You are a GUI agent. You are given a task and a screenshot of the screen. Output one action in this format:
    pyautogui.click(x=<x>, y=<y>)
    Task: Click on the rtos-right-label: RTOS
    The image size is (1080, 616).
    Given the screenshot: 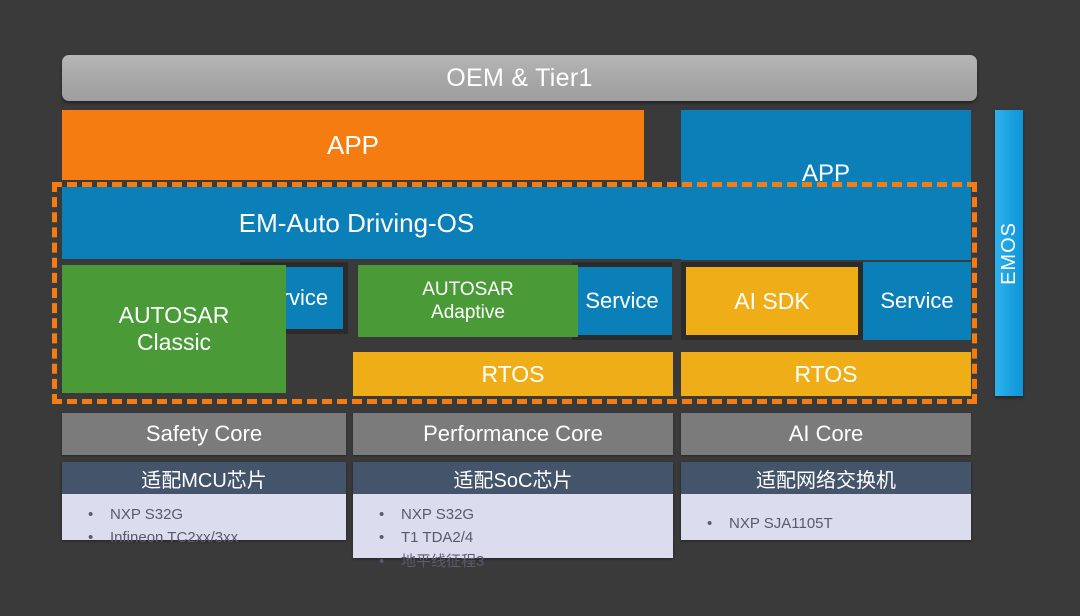 What is the action you would take?
    pyautogui.click(x=826, y=373)
    